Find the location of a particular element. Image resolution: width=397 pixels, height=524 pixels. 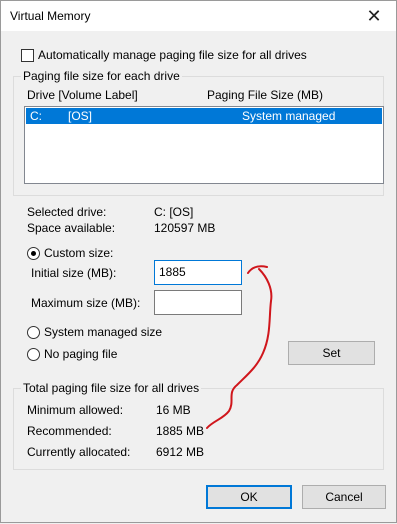

minimum-allowed-label: Minimum allowed: is located at coordinates (75, 410).